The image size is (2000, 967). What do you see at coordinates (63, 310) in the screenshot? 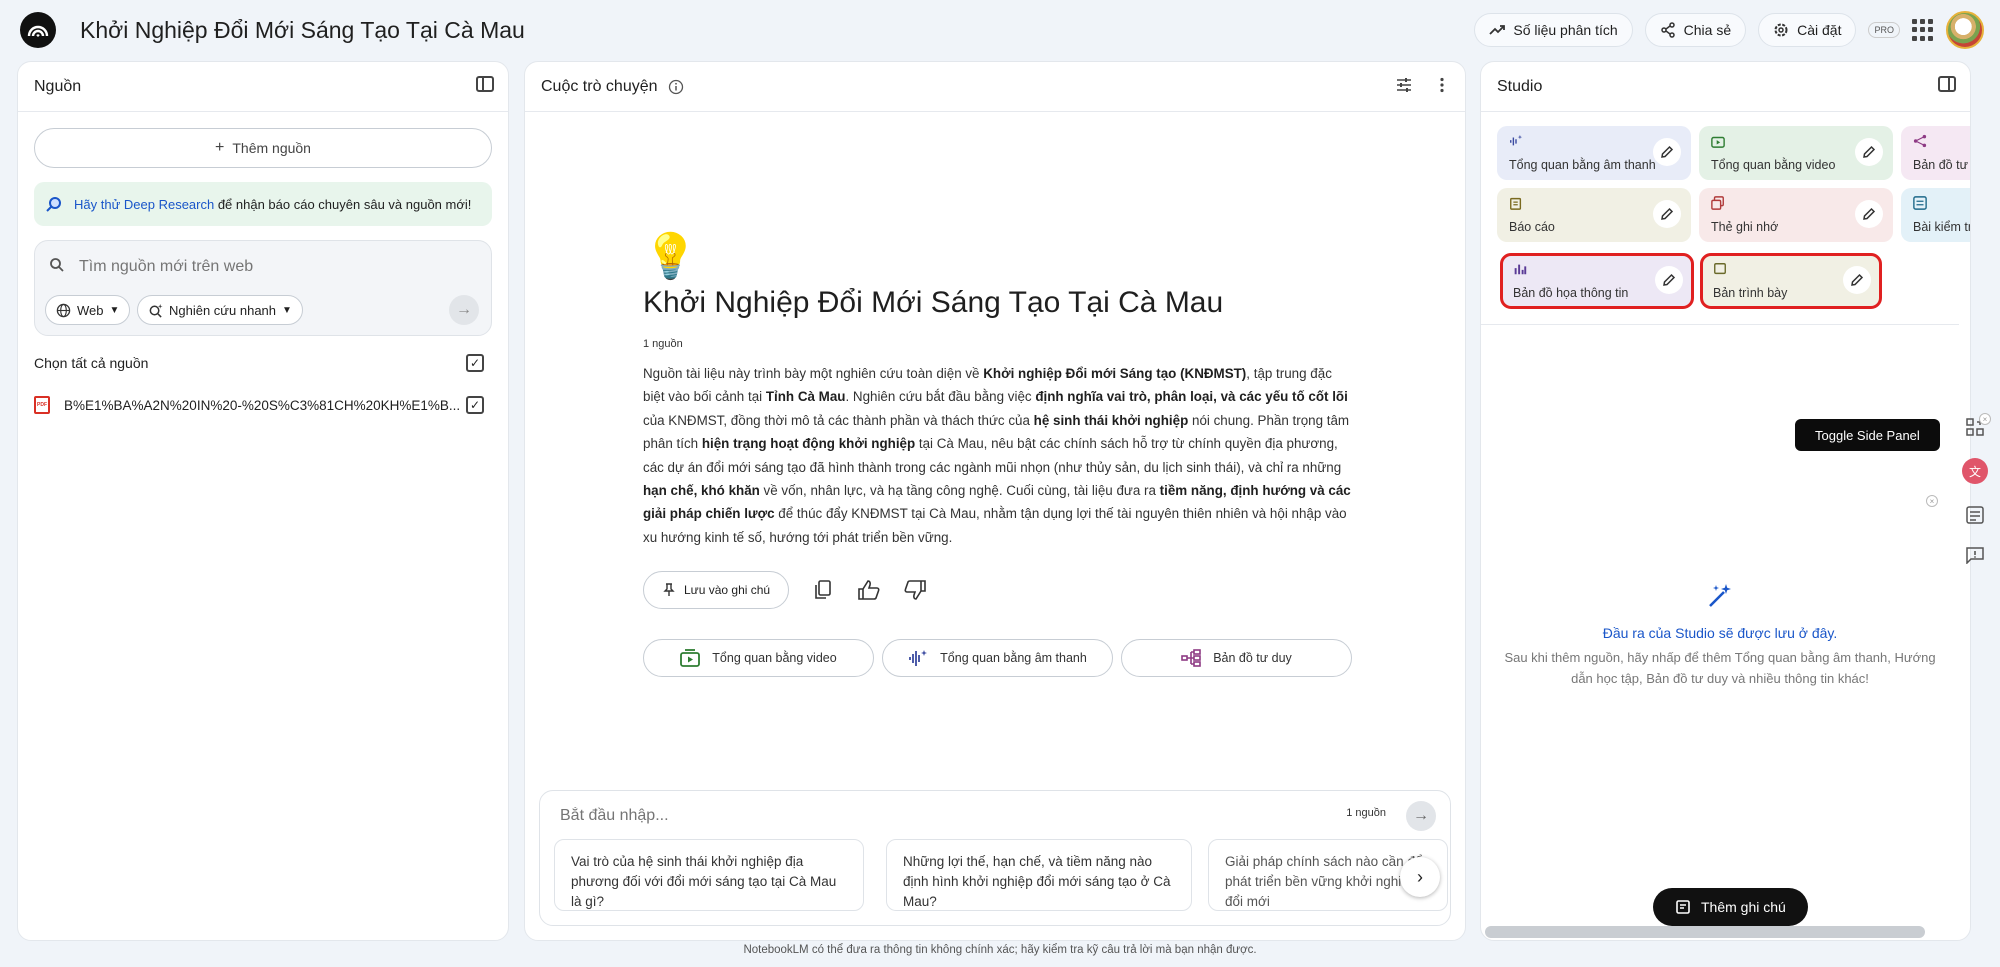
I see `globe-icon` at bounding box center [63, 310].